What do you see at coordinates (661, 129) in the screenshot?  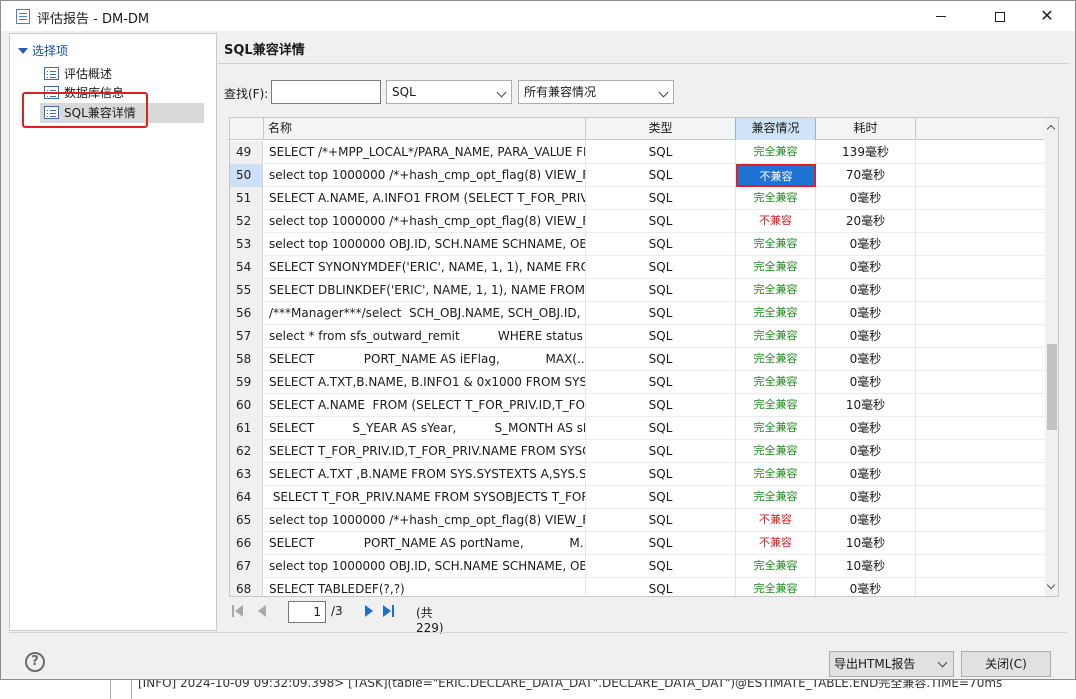 I see `header-type: 类型` at bounding box center [661, 129].